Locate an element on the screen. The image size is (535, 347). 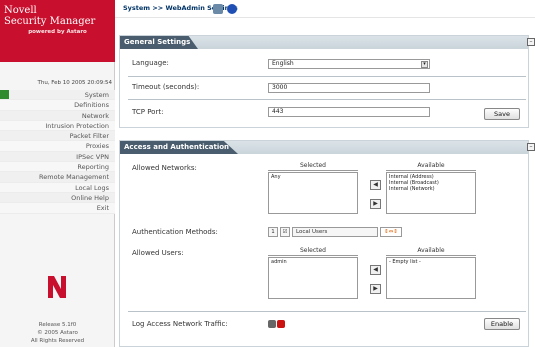
list-item: admin is located at coordinates (313, 262).